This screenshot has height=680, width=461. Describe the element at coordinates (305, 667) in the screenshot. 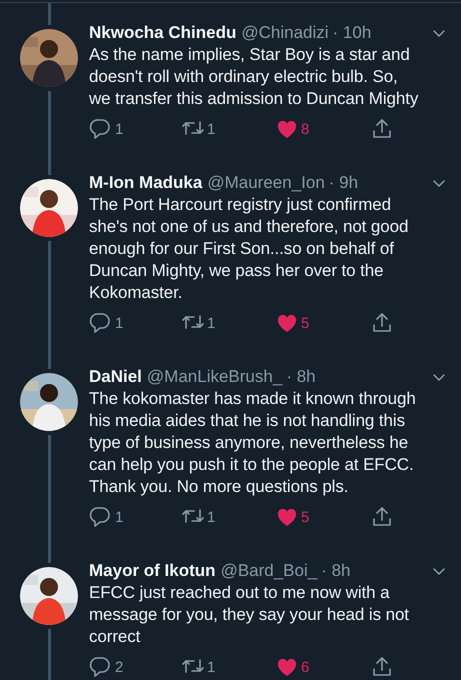

I see `like-count: 6` at that location.